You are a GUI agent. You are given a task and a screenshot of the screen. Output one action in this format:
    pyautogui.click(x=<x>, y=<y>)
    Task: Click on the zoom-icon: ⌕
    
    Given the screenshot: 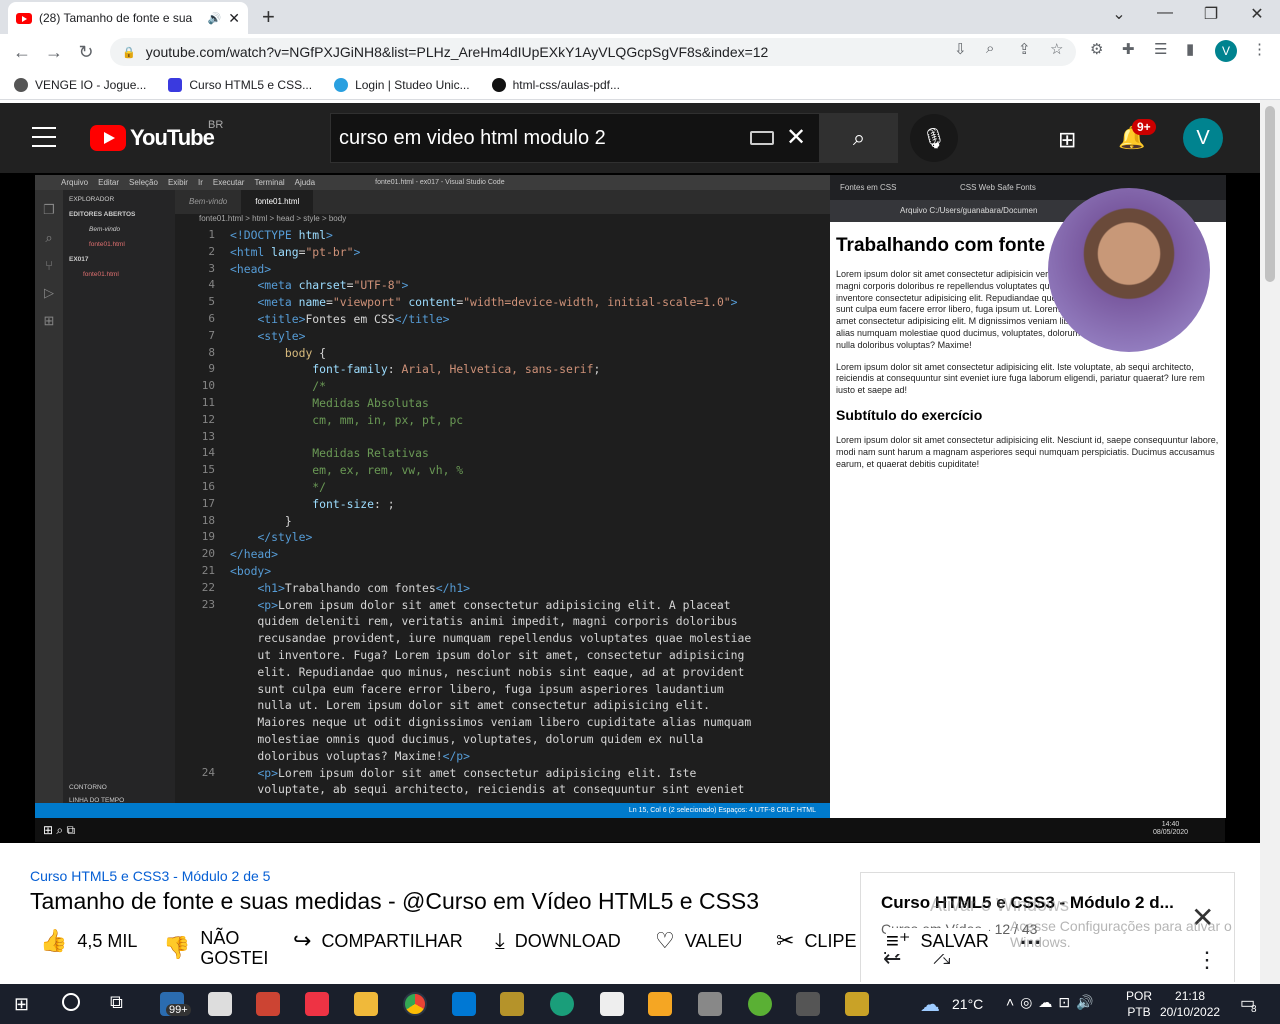 What is the action you would take?
    pyautogui.click(x=990, y=48)
    